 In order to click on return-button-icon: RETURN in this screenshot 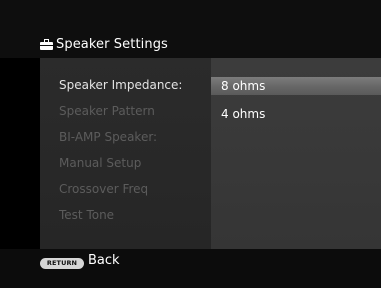, I will do `click(62, 263)`.